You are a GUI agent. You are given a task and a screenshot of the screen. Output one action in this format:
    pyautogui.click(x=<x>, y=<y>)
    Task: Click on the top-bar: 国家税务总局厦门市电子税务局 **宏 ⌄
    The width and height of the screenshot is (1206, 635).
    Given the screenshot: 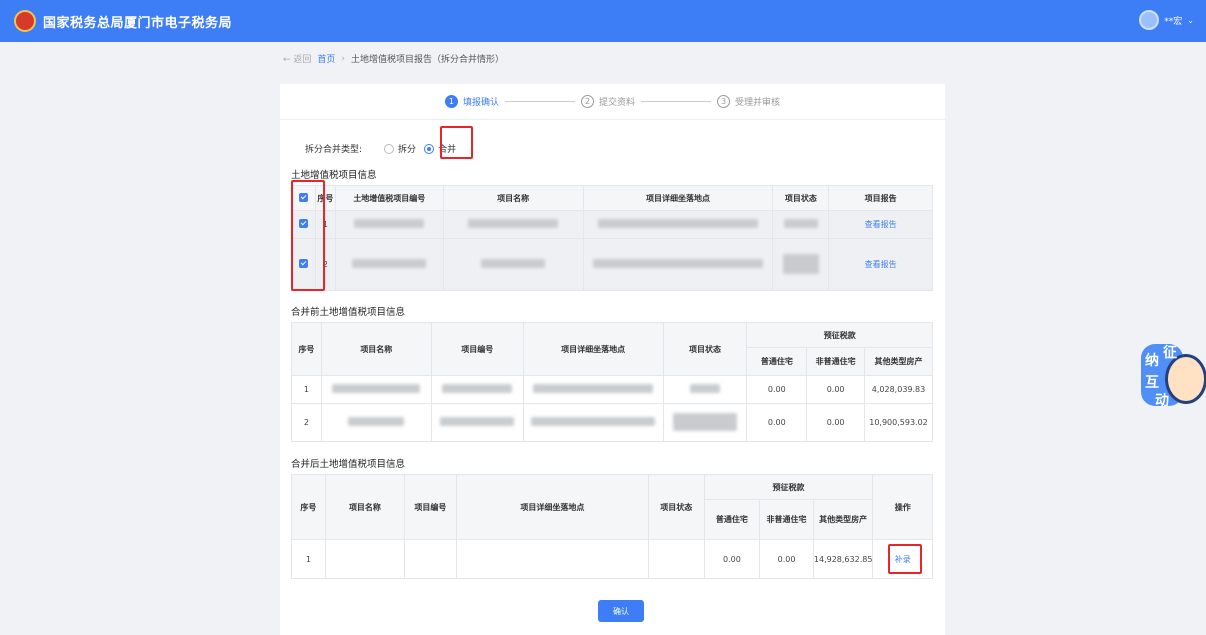 What is the action you would take?
    pyautogui.click(x=603, y=21)
    